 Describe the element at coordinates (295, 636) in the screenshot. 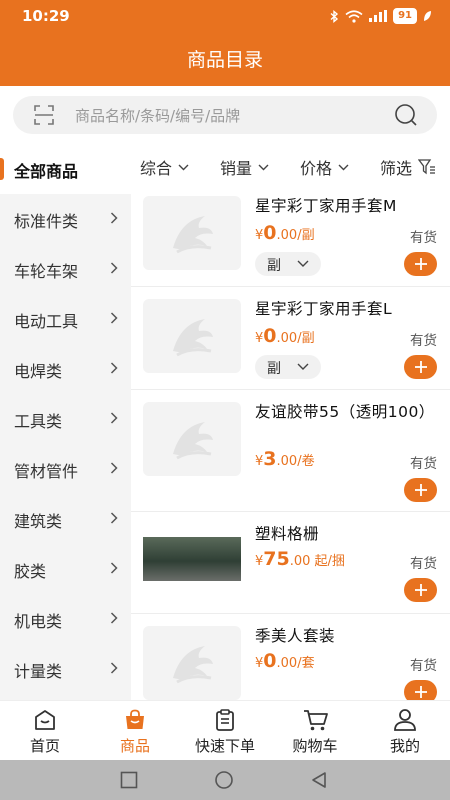

I see `product-name: 季美人套装` at that location.